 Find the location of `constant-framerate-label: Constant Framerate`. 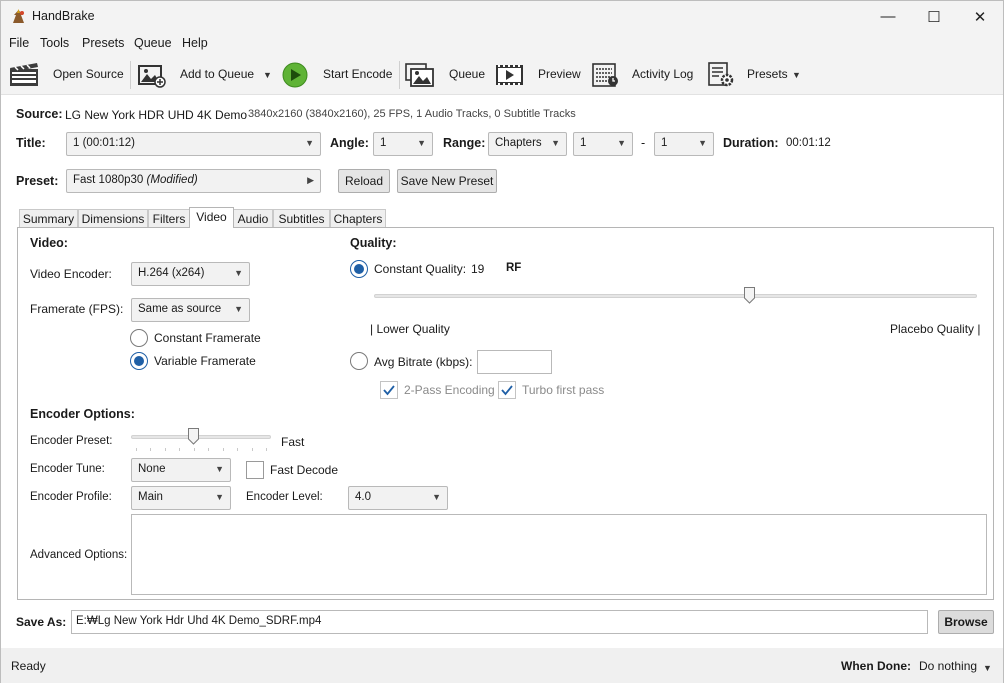

constant-framerate-label: Constant Framerate is located at coordinates (207, 338).